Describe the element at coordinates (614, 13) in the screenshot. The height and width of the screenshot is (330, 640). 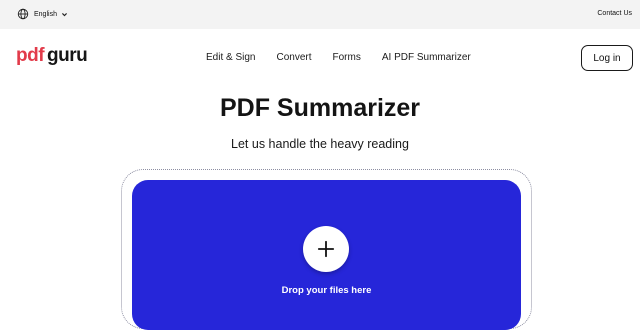
I see `contact-us-link: Contact Us` at that location.